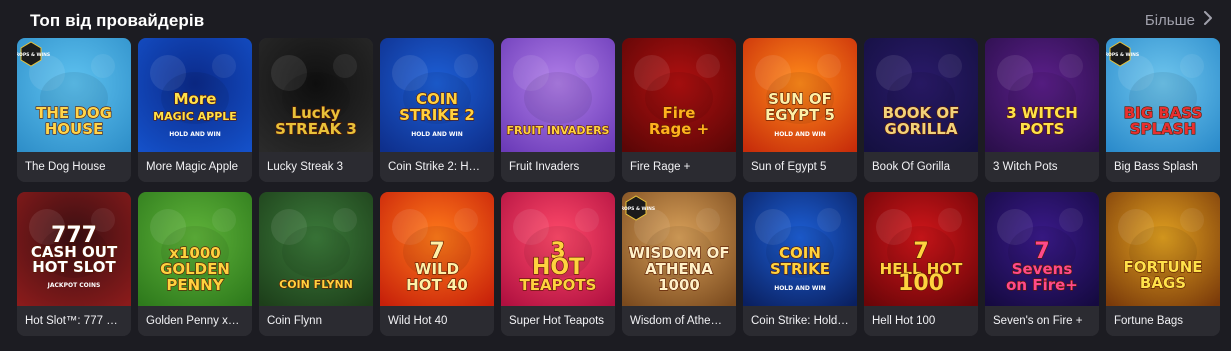  I want to click on game-thumbnail: COIN FLYNN, so click(316, 249).